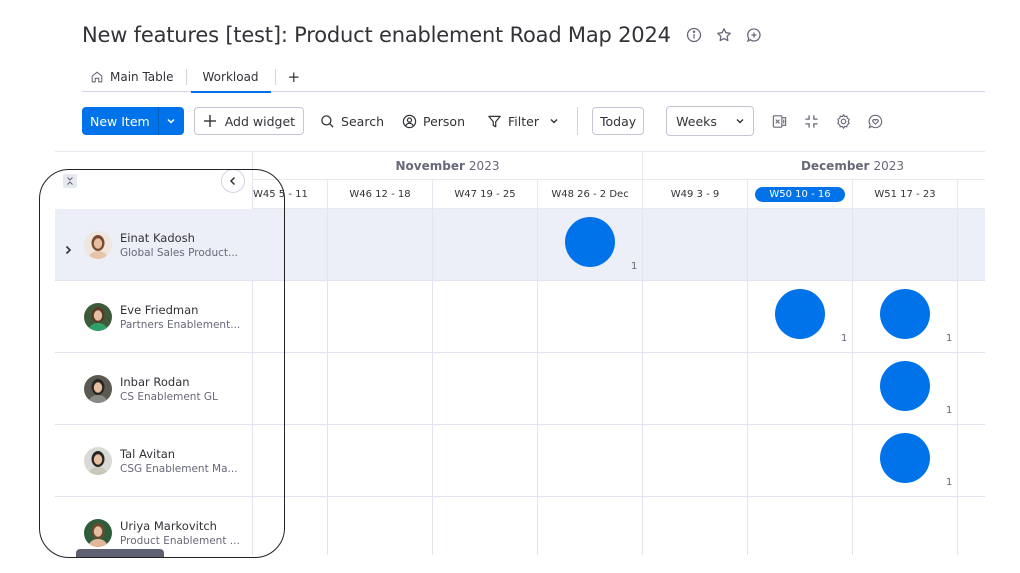 The width and height of the screenshot is (1020, 573). I want to click on search-icon, so click(327, 121).